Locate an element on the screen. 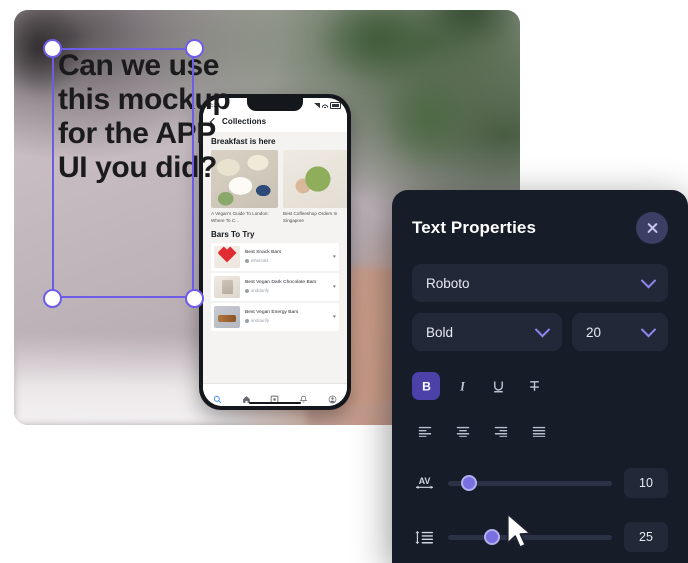 This screenshot has width=688, height=563. font-weight-dropdown: Bold is located at coordinates (487, 332).